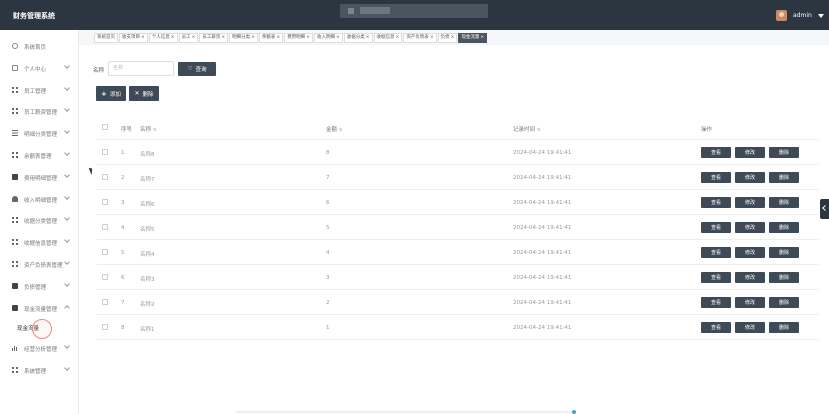  I want to click on sidebar-item: 费用明细管理, so click(39, 177).